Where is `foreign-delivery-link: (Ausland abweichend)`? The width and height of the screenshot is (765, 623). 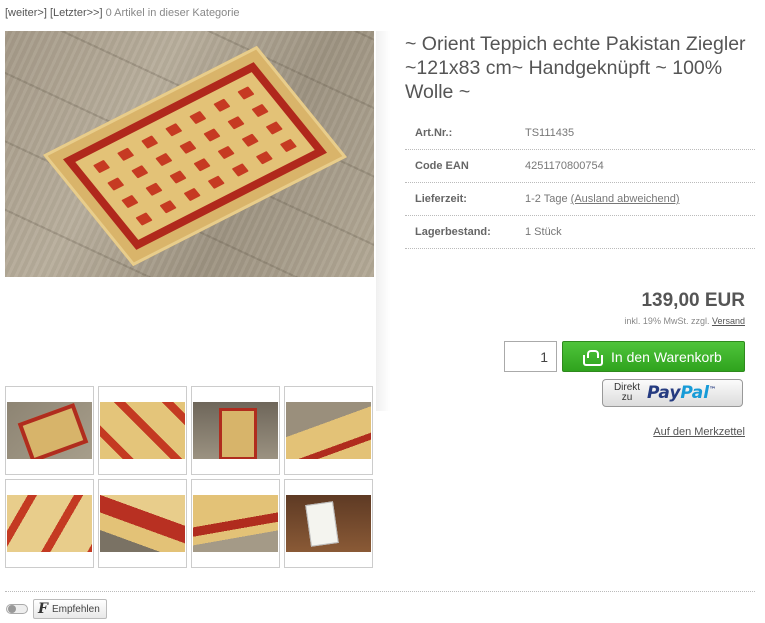 foreign-delivery-link: (Ausland abweichend) is located at coordinates (625, 199).